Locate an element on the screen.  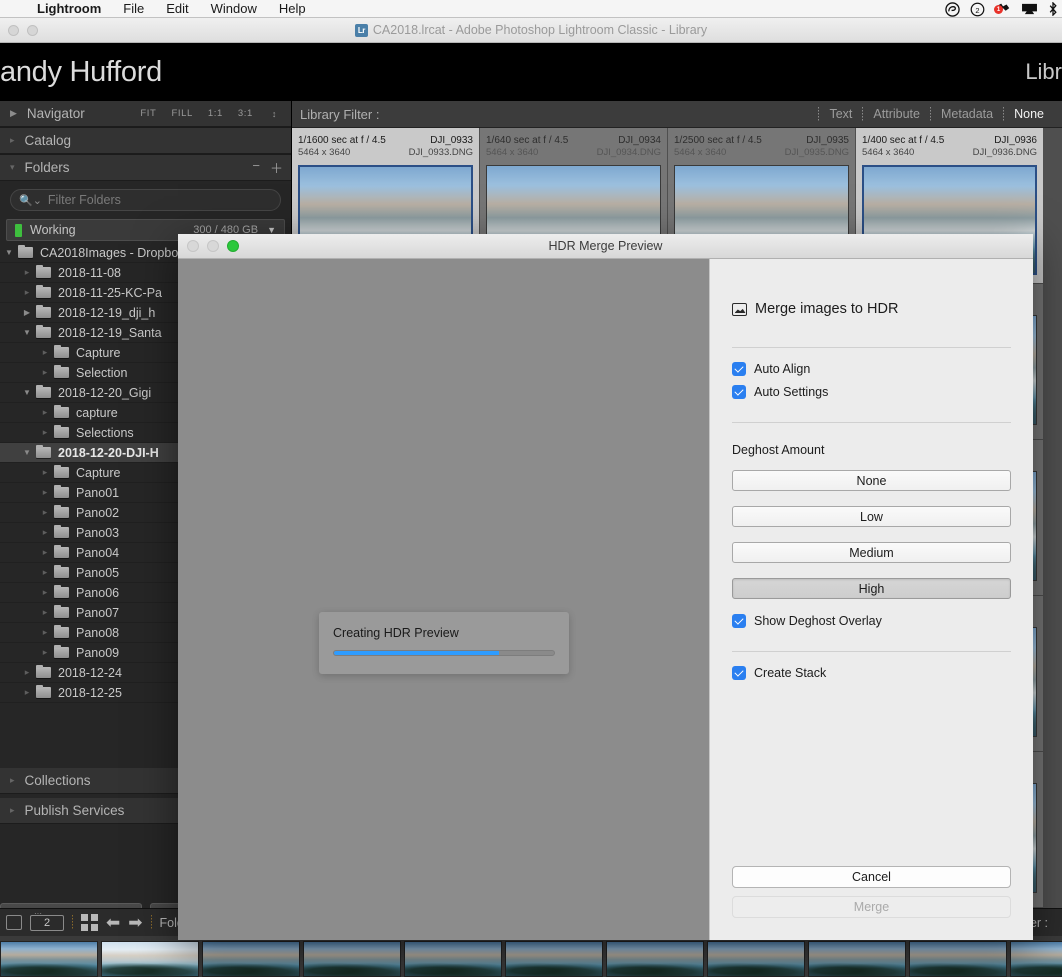
auto-settings-checkbox is located at coordinates (739, 392).